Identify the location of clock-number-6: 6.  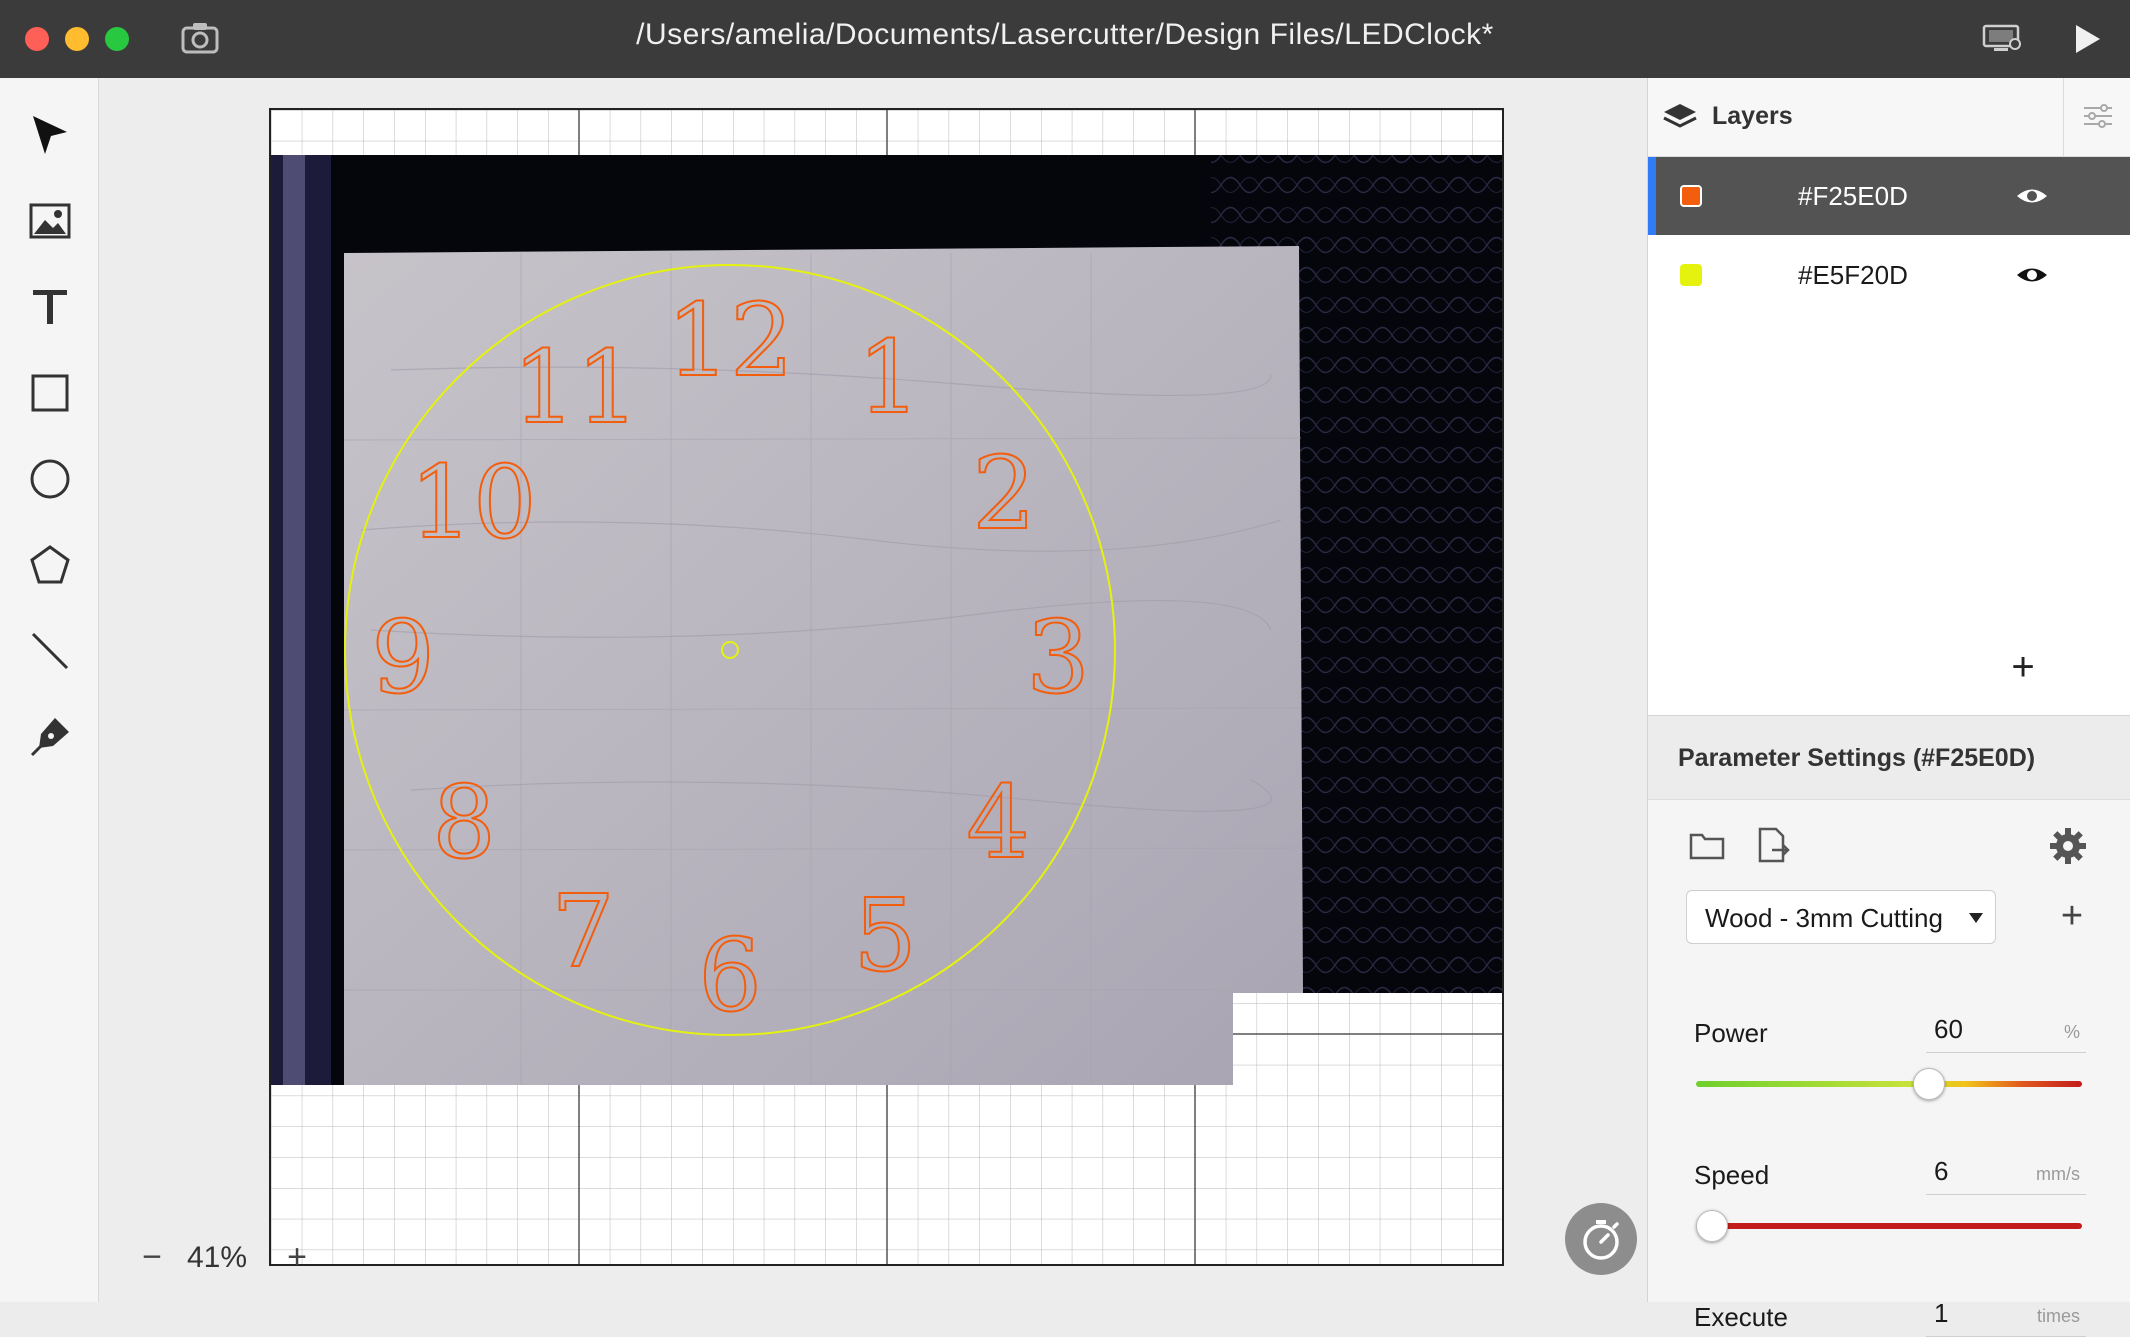
(730, 975).